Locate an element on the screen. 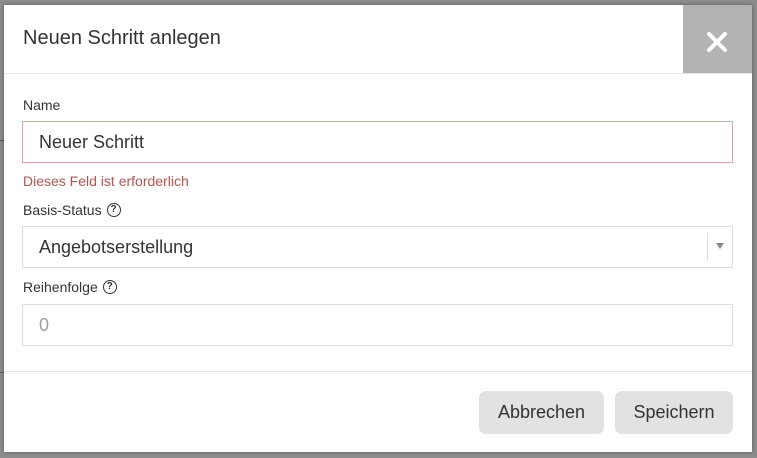  base-status-selected-value: Angebotserstellung is located at coordinates (116, 247).